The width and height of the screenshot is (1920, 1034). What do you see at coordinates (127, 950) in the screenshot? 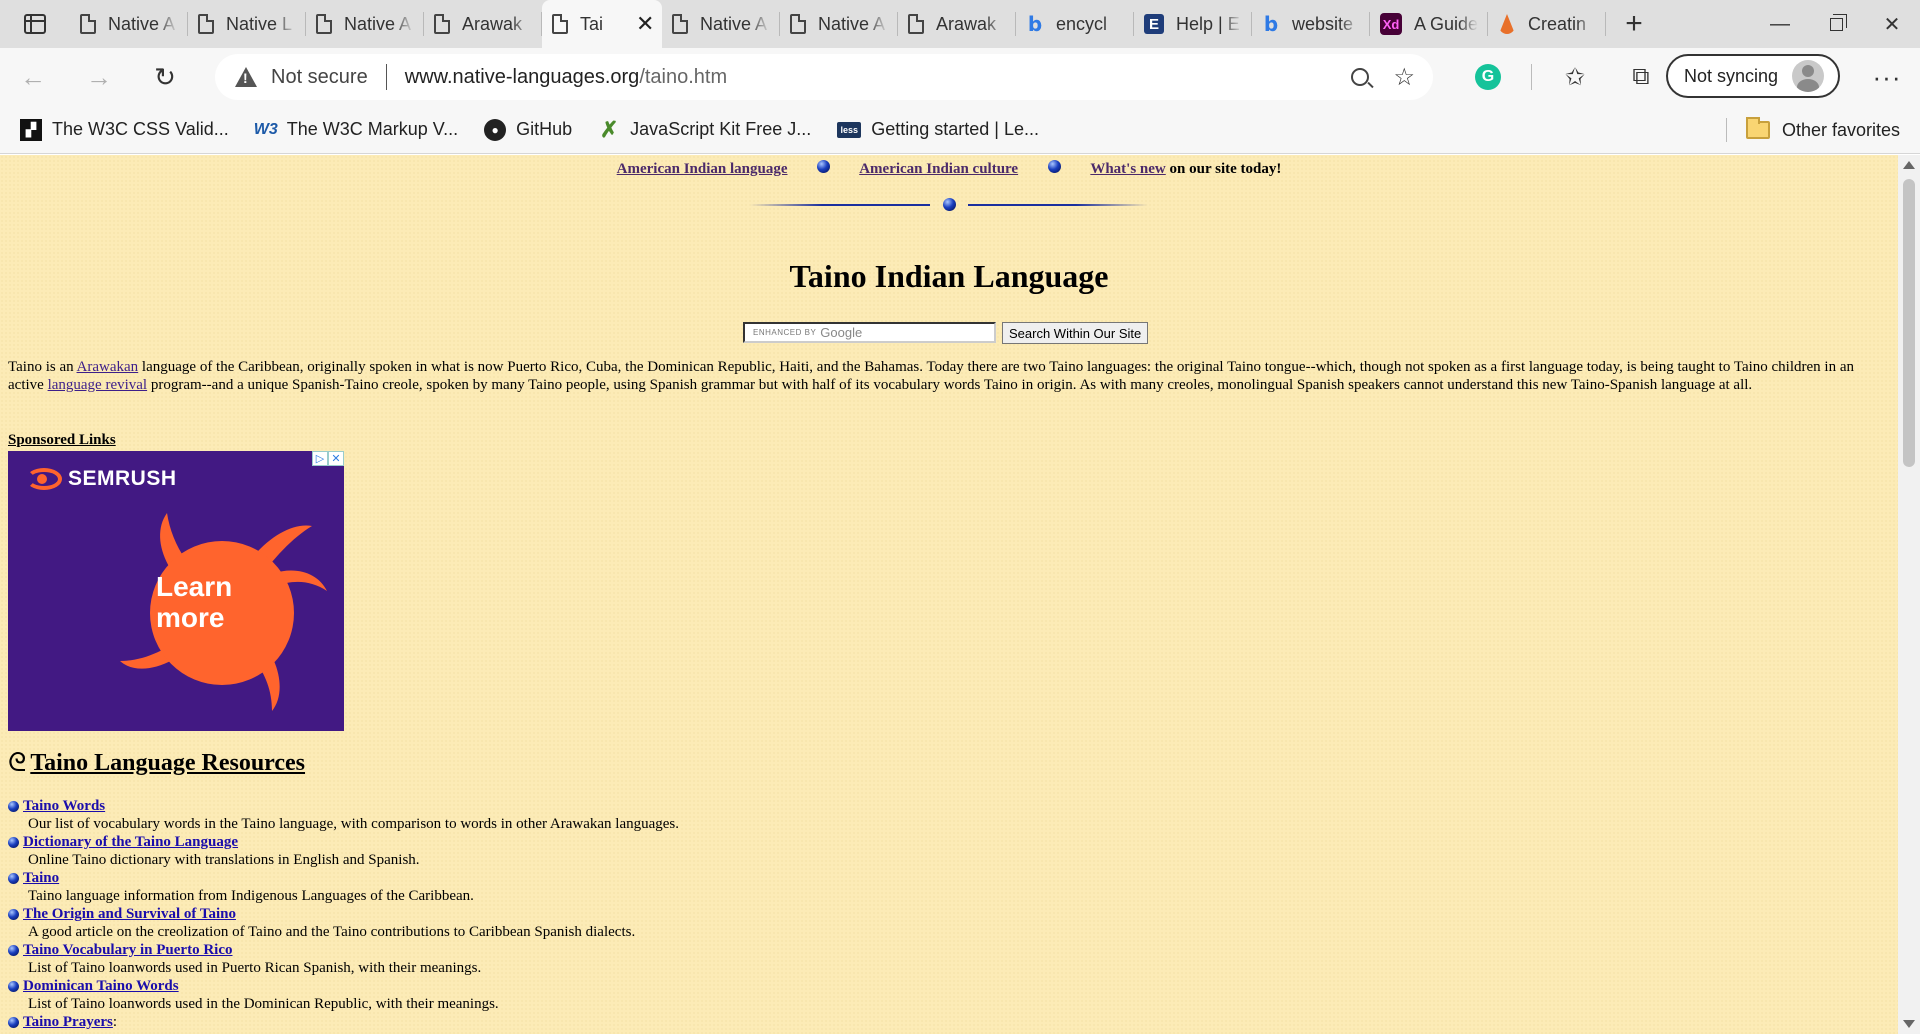
I see `resource-link: Taino Vocabulary in Puerto Rico` at bounding box center [127, 950].